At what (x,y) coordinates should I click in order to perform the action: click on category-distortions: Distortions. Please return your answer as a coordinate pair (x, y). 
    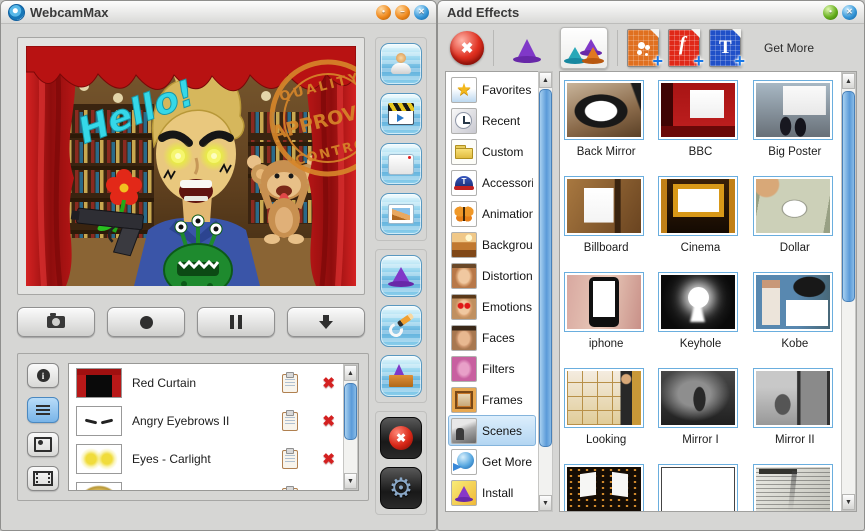
    Looking at the image, I should click on (492, 275).